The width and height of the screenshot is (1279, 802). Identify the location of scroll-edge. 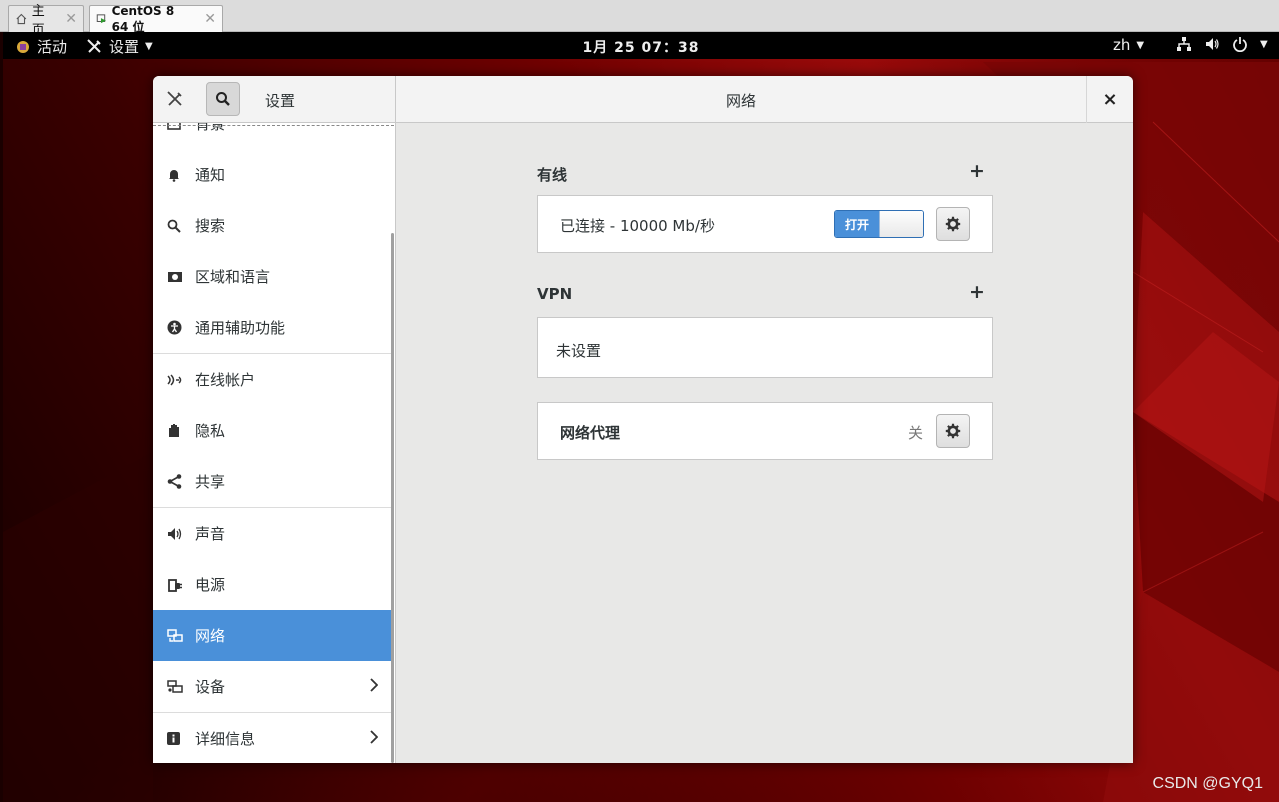
(273, 125).